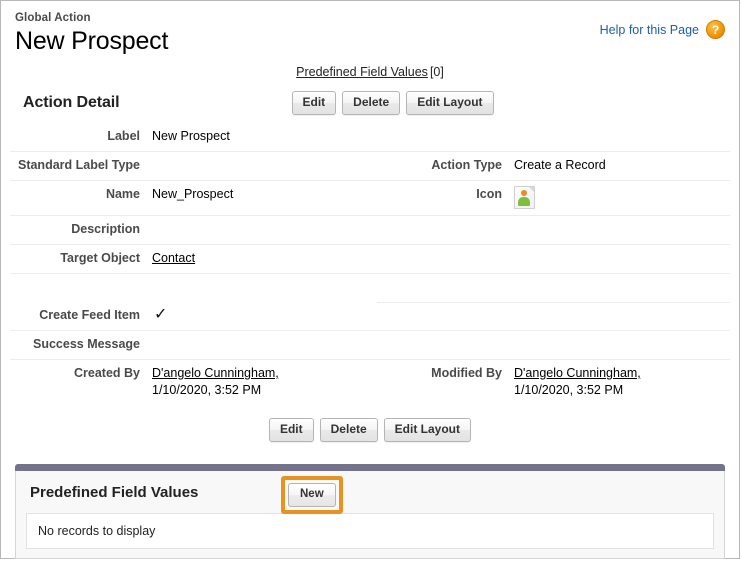  I want to click on field-value-name: New_Prospect, so click(263, 198).